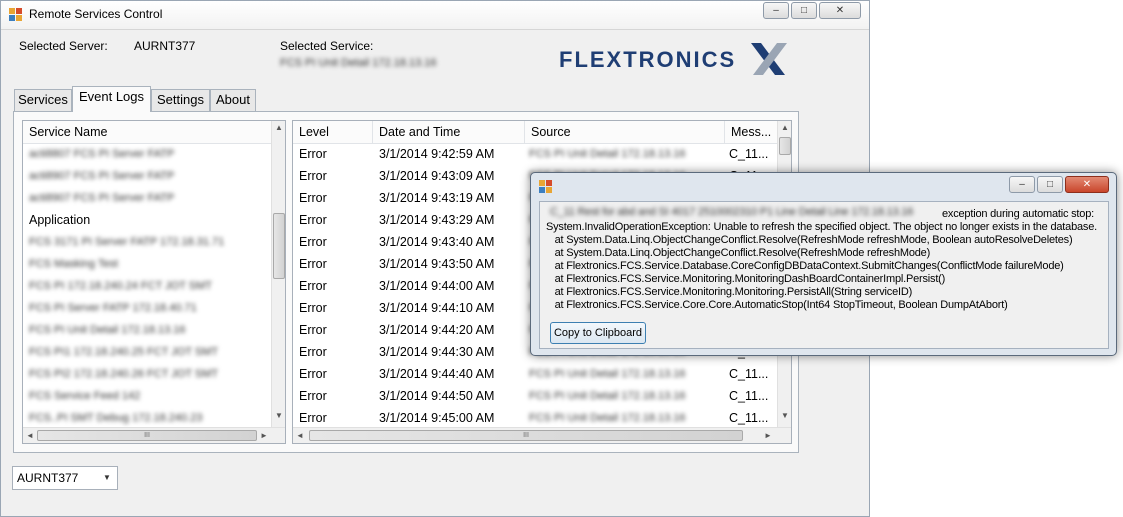  I want to click on chevron-down-icon: ▼, so click(107, 477).